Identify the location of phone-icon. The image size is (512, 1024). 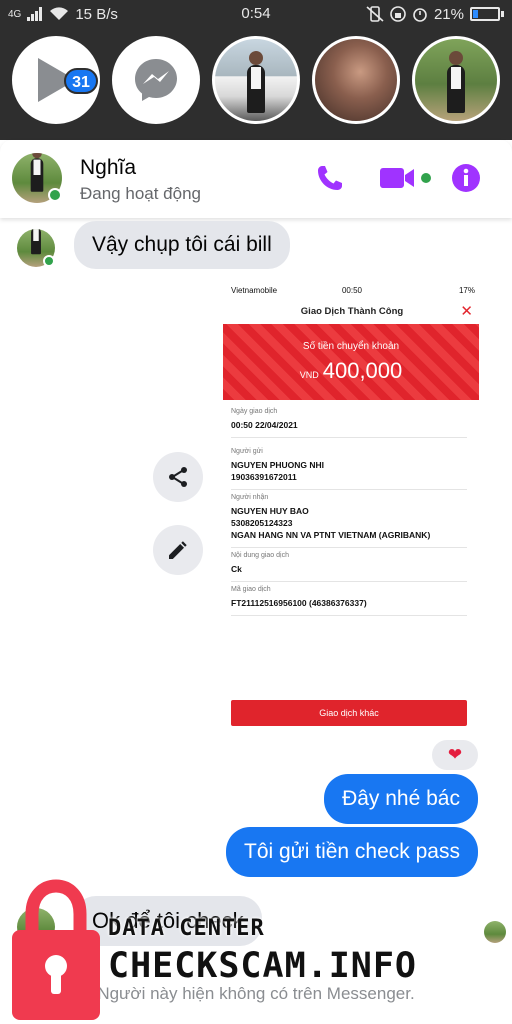
(330, 178).